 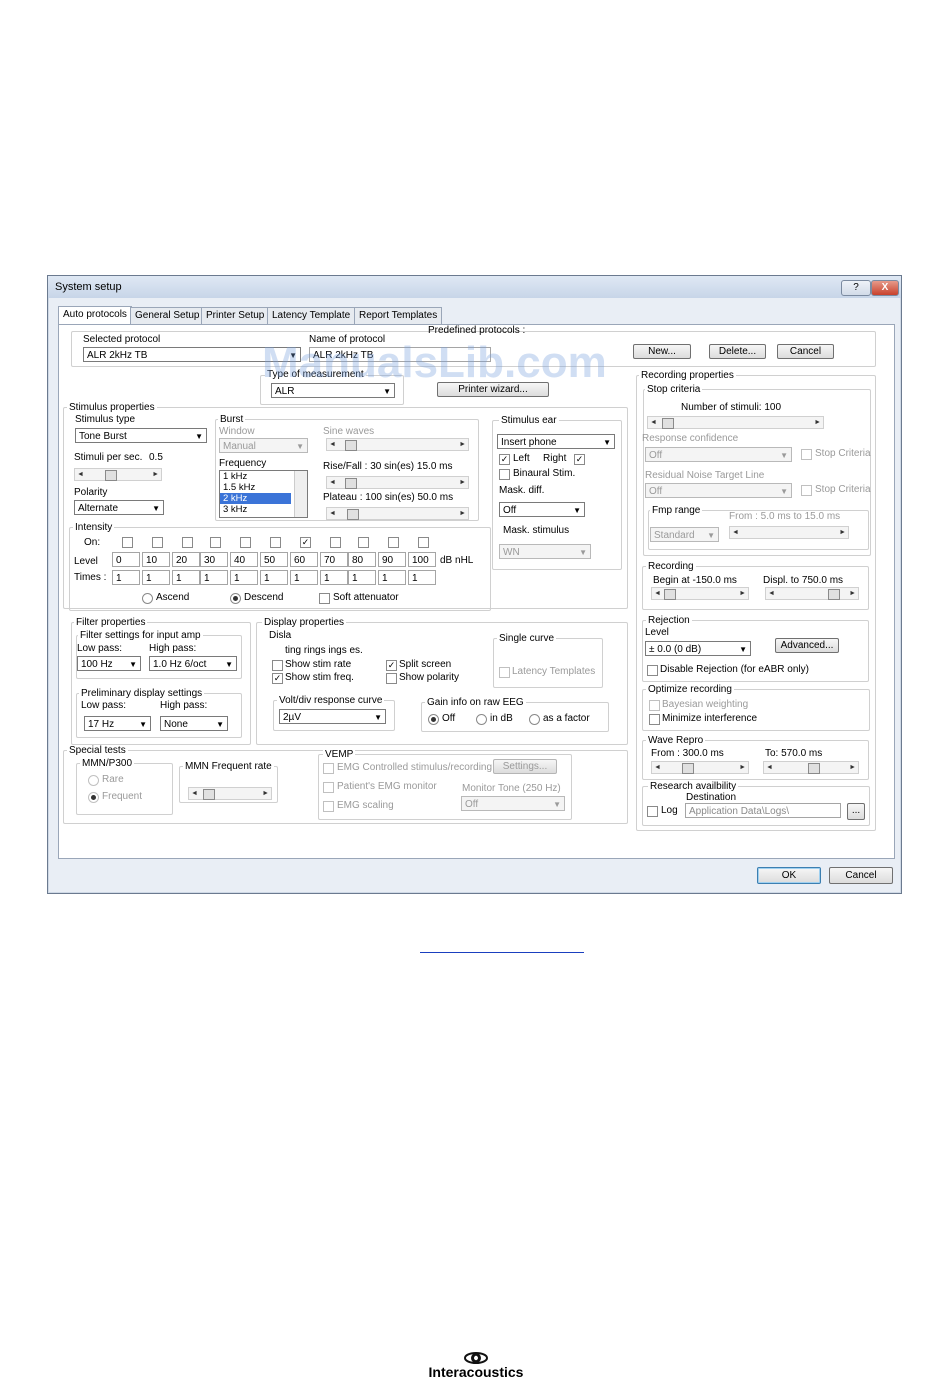 I want to click on binaural-checkbox, so click(x=504, y=474).